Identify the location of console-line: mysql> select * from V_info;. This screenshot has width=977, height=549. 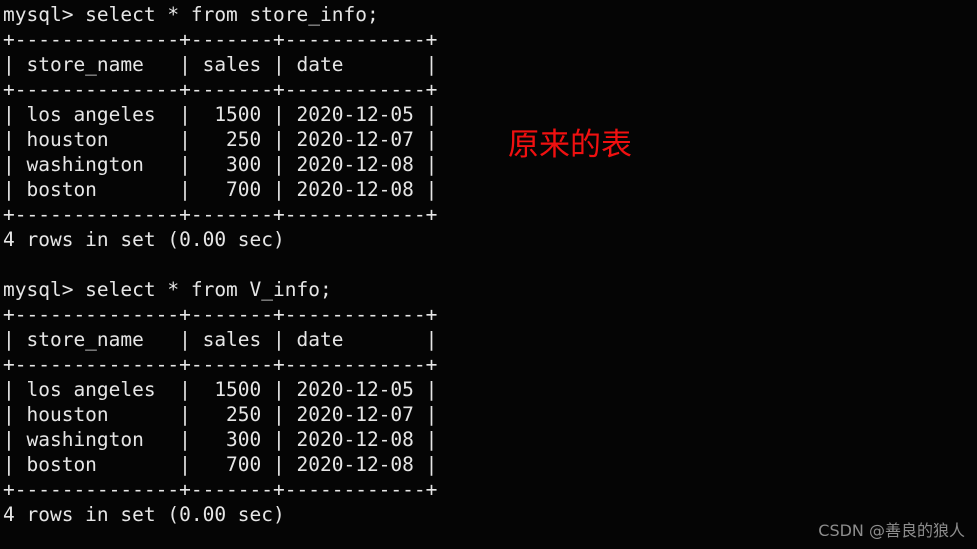
(167, 289).